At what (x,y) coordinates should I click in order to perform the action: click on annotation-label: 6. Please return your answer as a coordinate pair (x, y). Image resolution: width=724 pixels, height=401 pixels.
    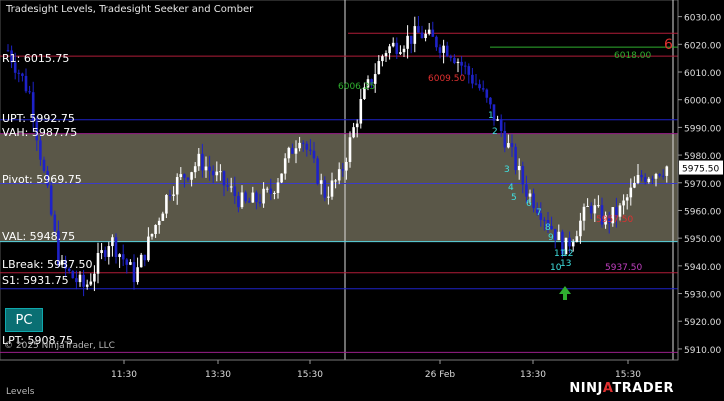
    Looking at the image, I should click on (529, 204).